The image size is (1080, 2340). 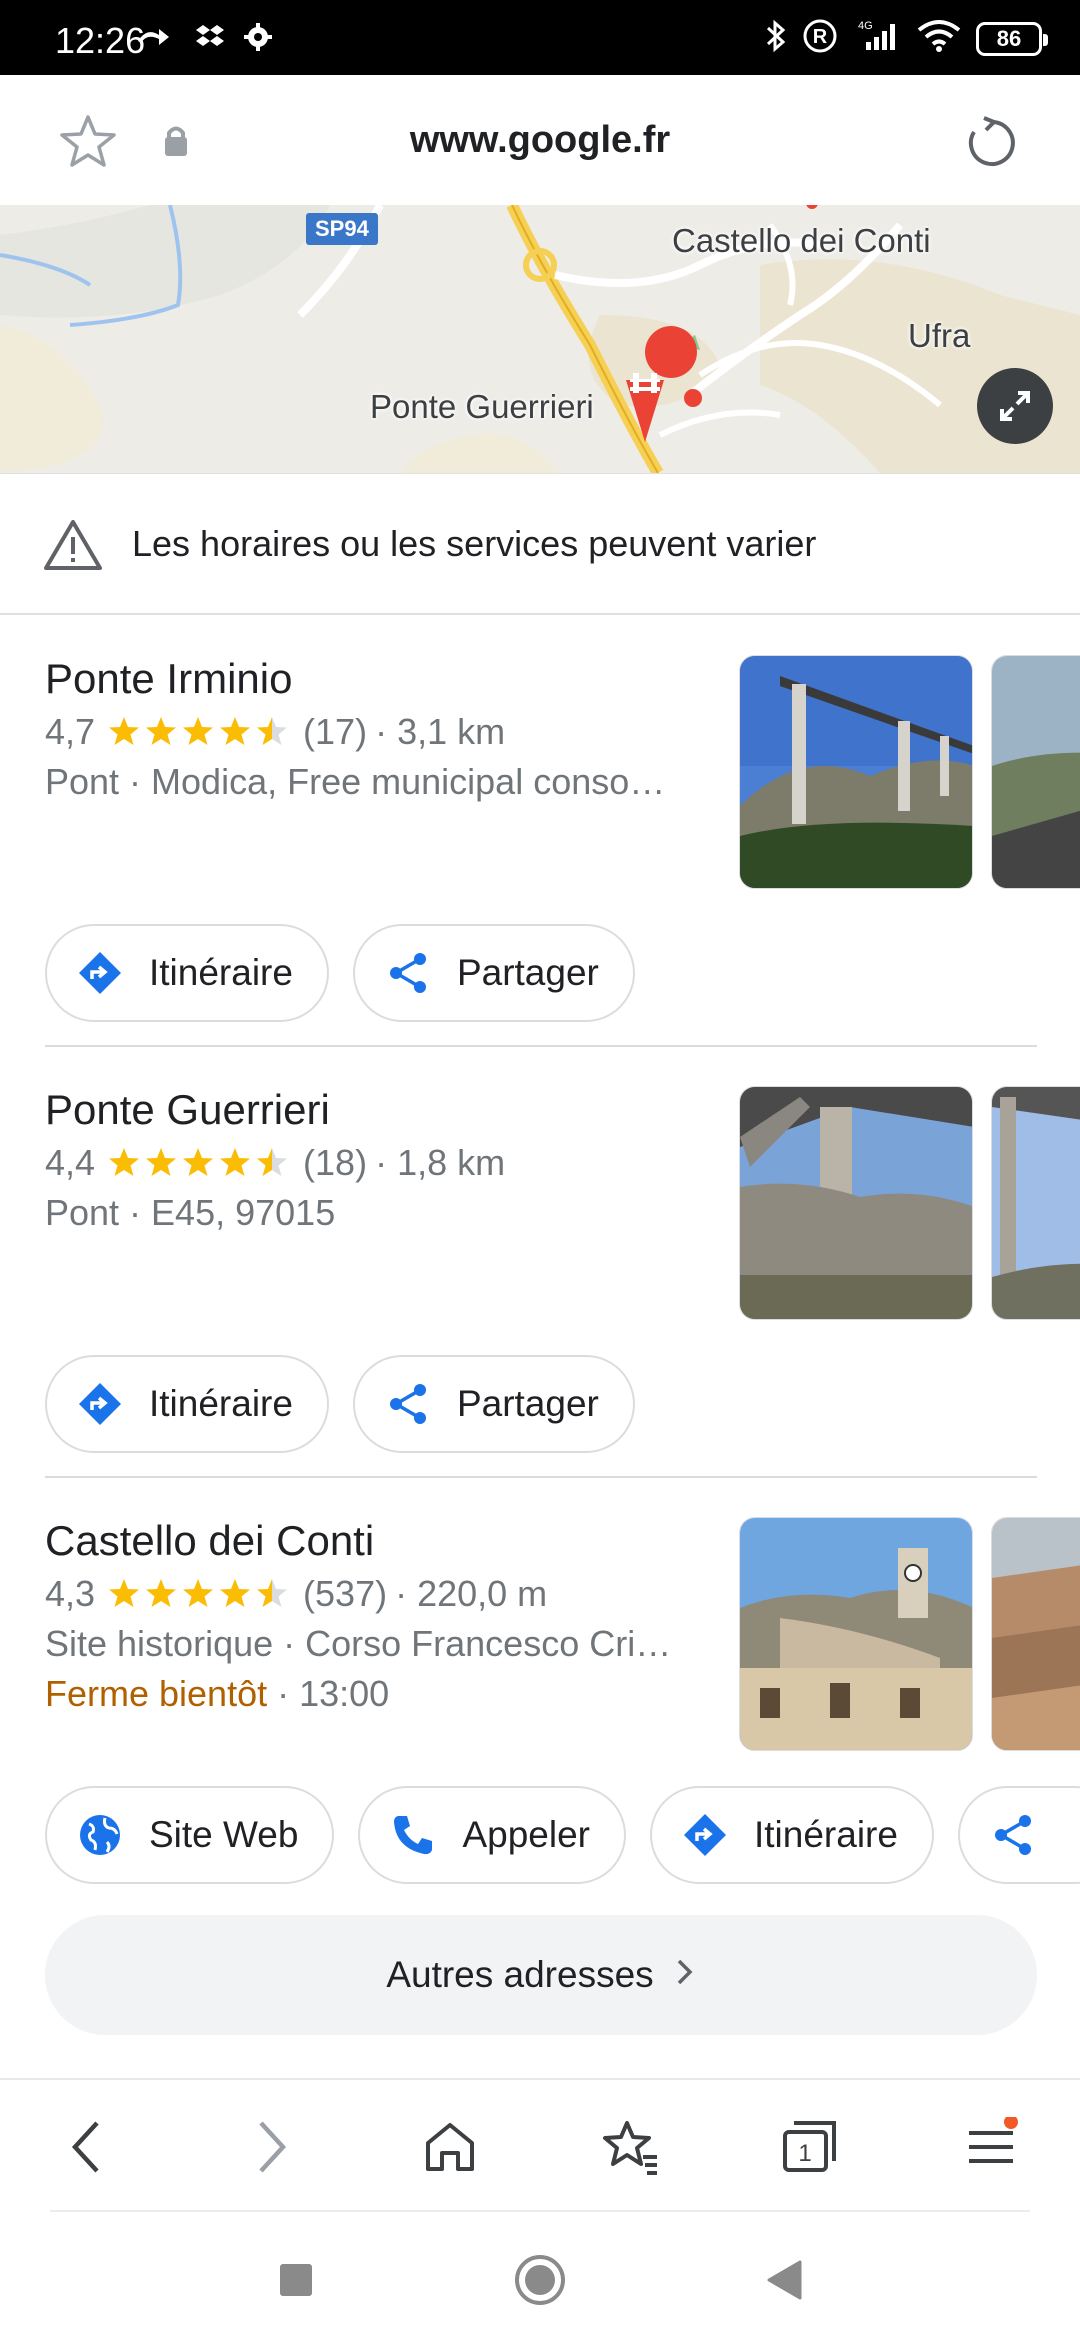 I want to click on rooftops-photo, so click(x=1036, y=1634).